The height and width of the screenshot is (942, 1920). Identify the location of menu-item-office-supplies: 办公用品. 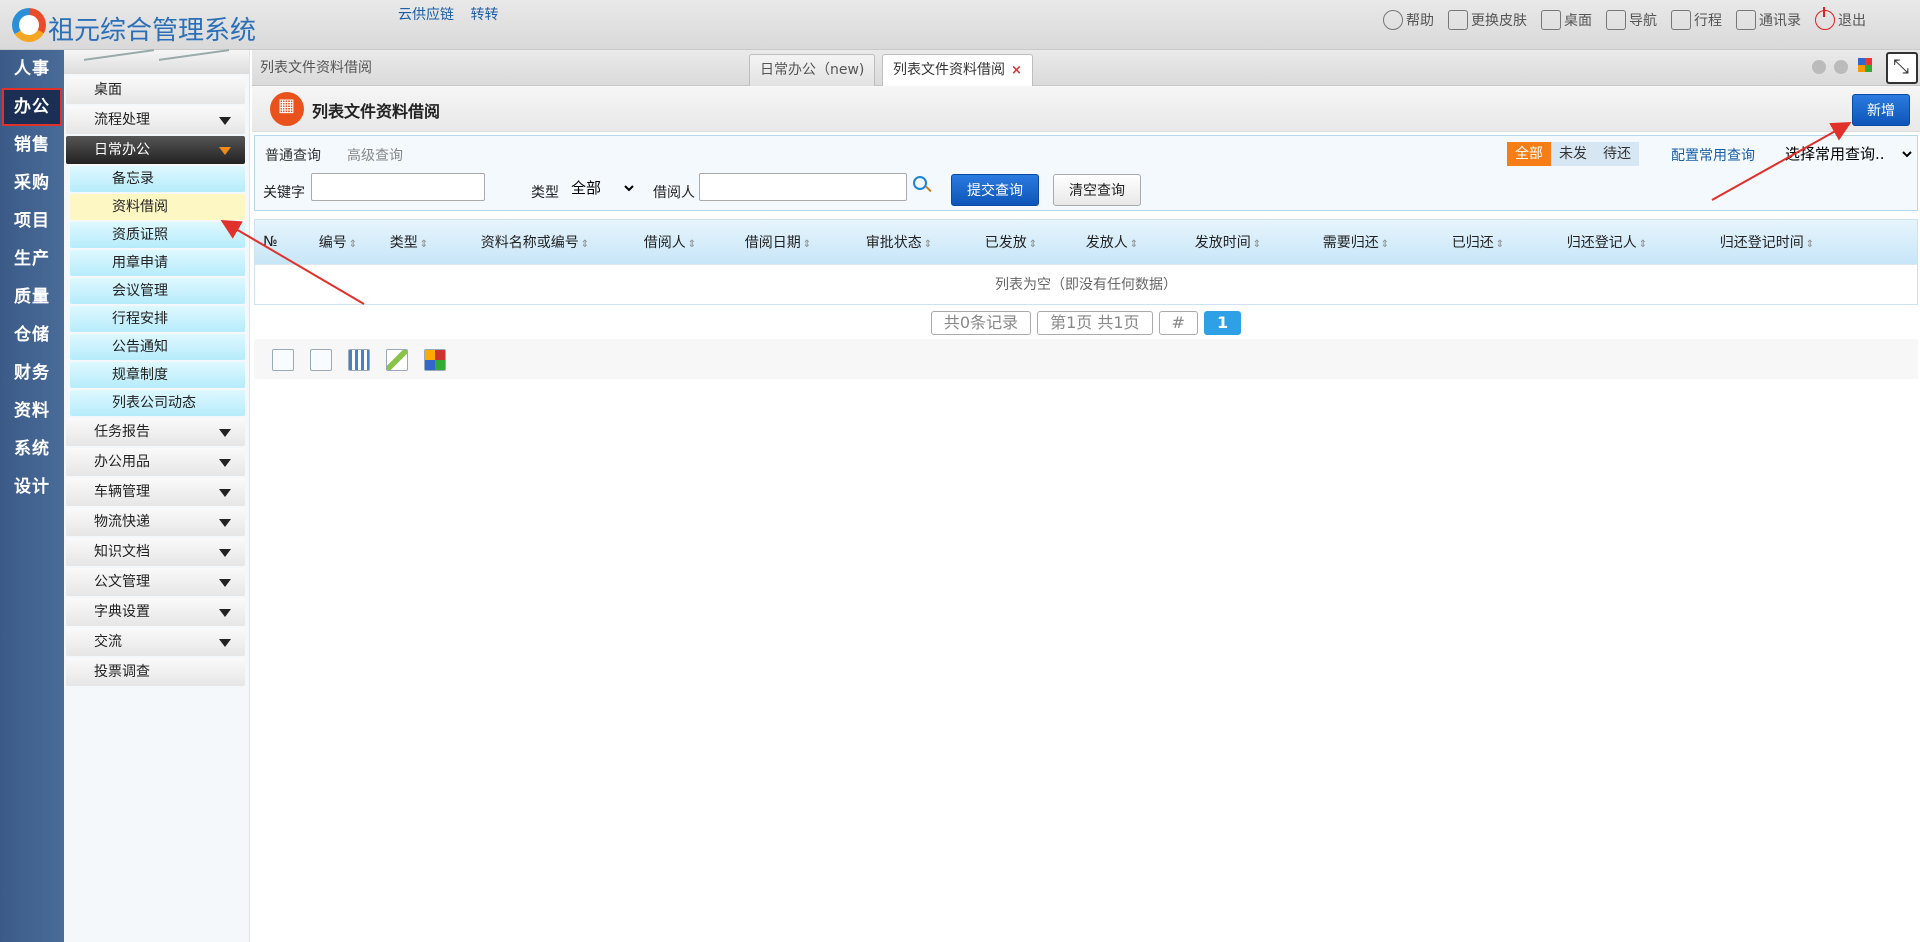
(155, 462).